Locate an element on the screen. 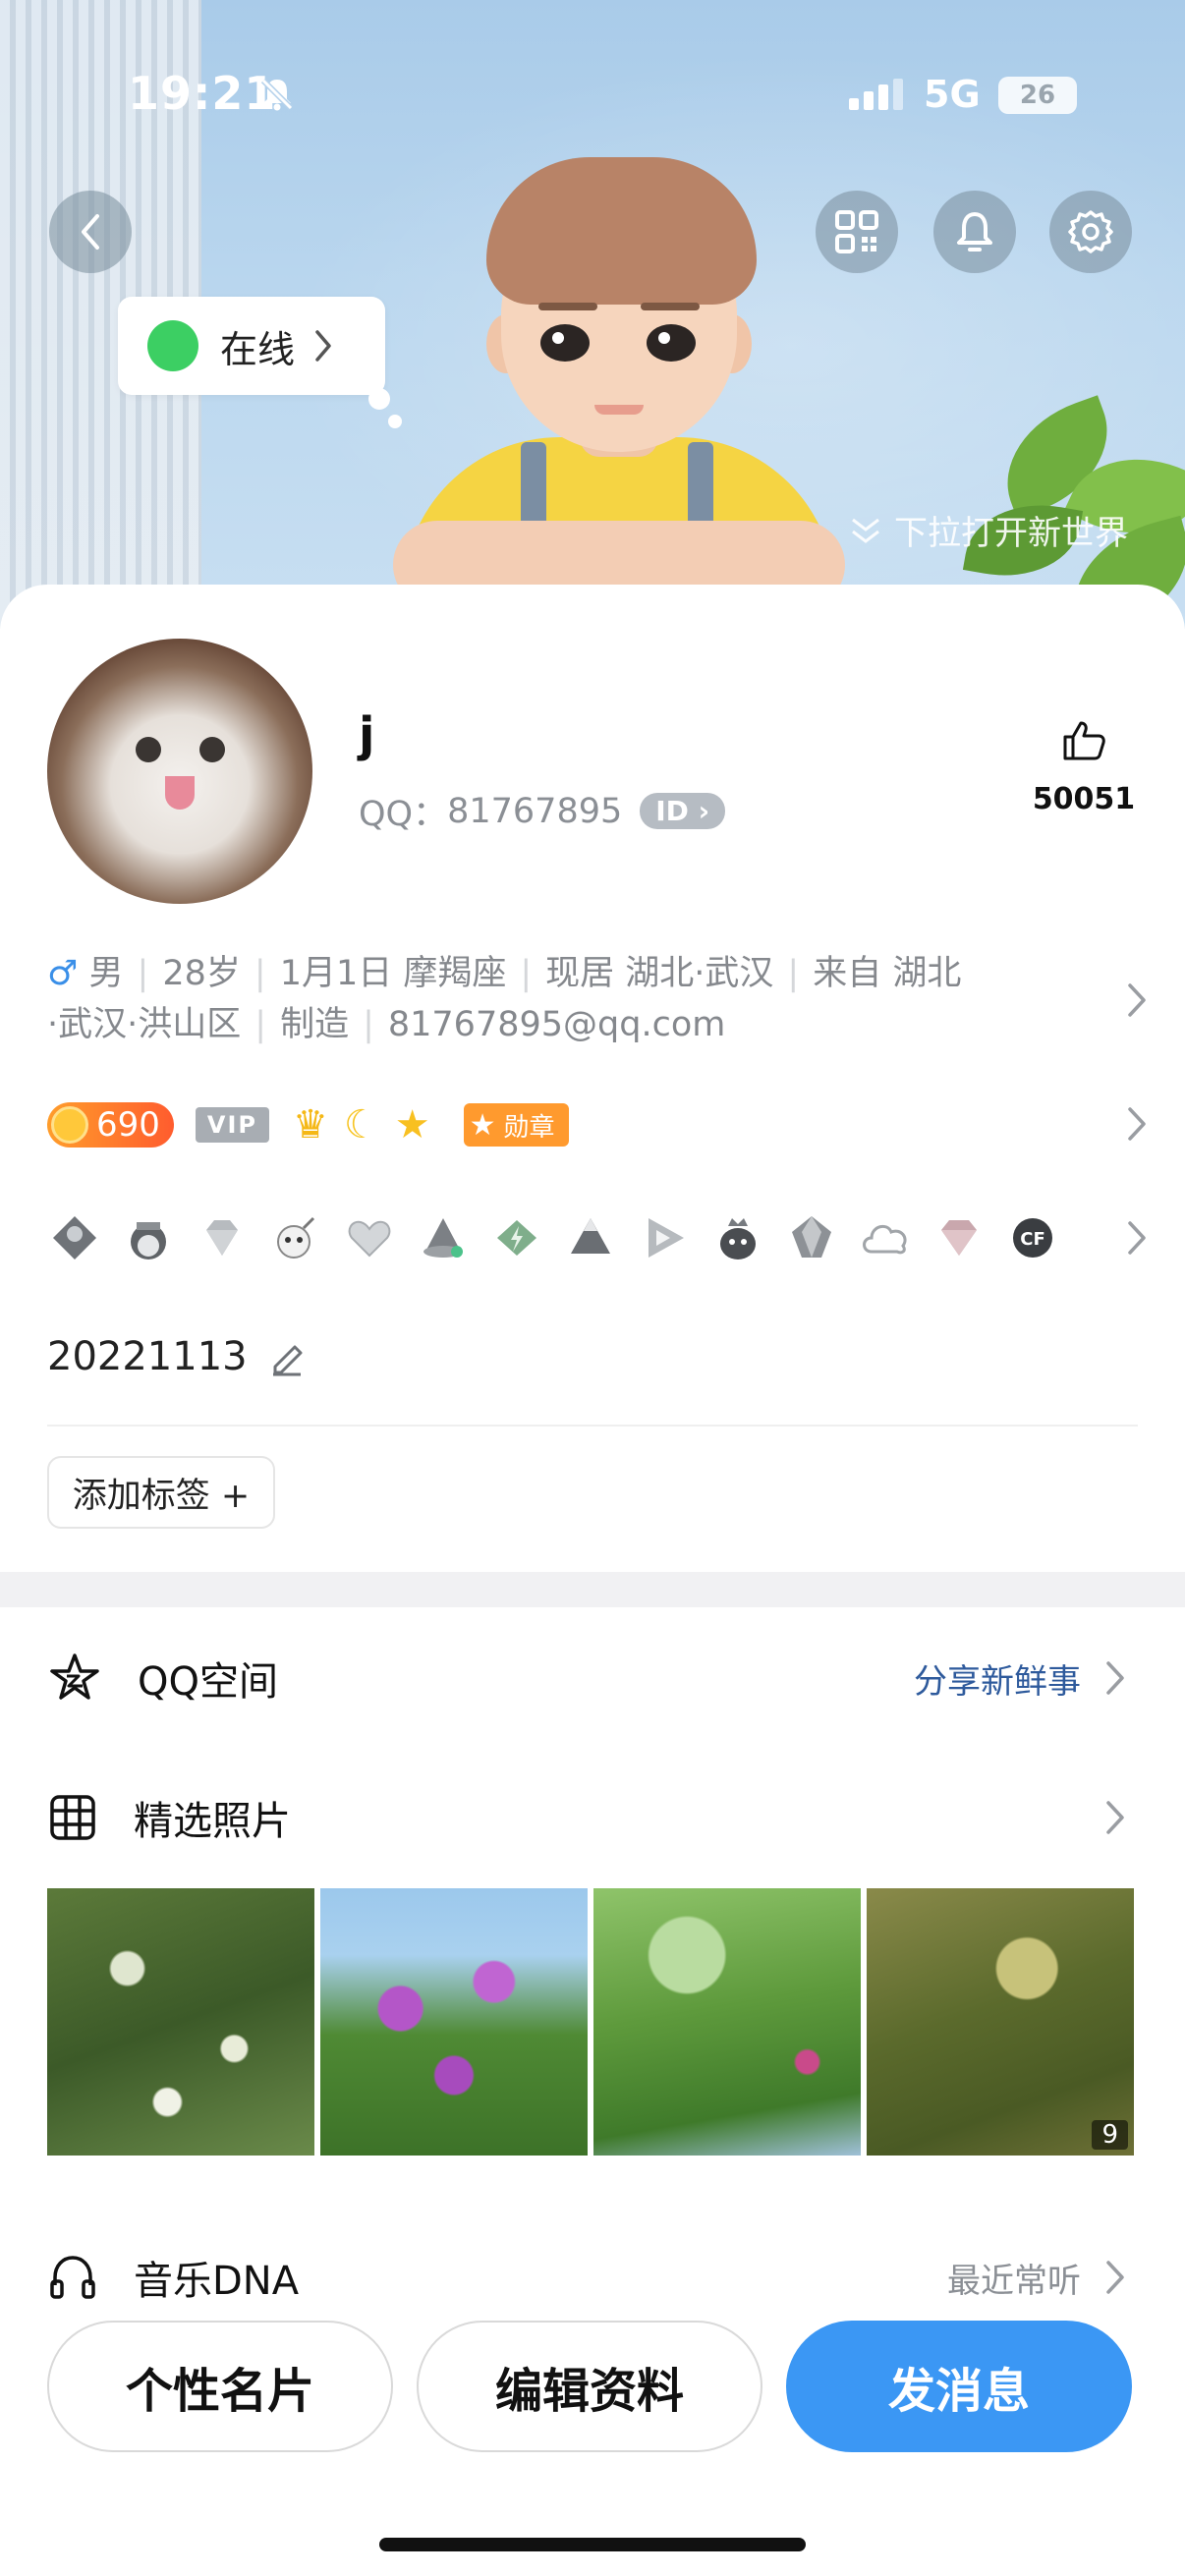 The height and width of the screenshot is (2576, 1185). chevron-left-icon is located at coordinates (91, 232).